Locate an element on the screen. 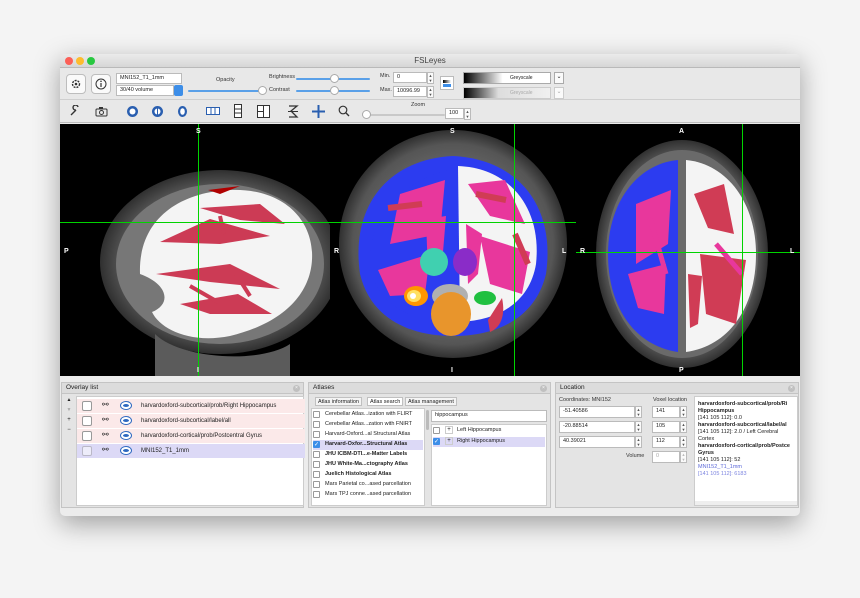 This screenshot has height=598, width=860. move-up-icon: ▲ is located at coordinates (69, 402).